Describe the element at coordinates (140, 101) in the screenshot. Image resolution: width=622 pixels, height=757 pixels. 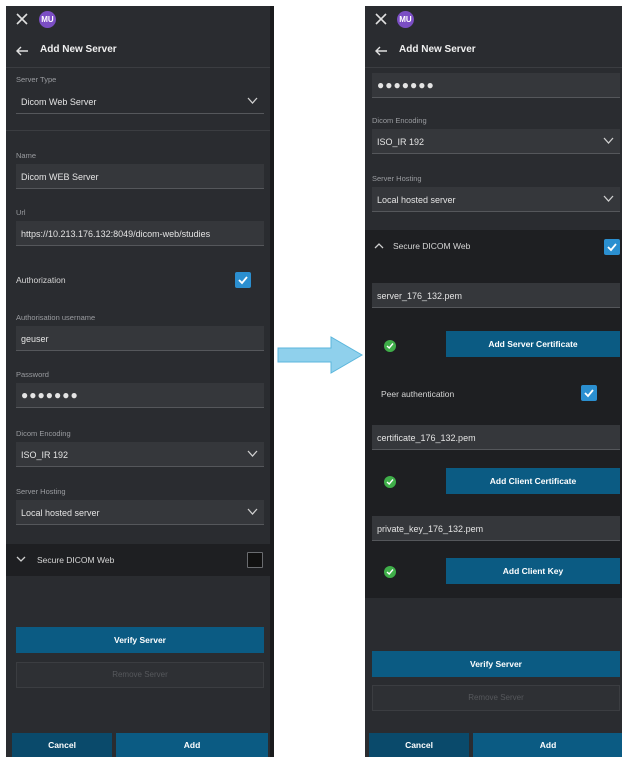
I see `server-type-select: Dicom Web Server` at that location.